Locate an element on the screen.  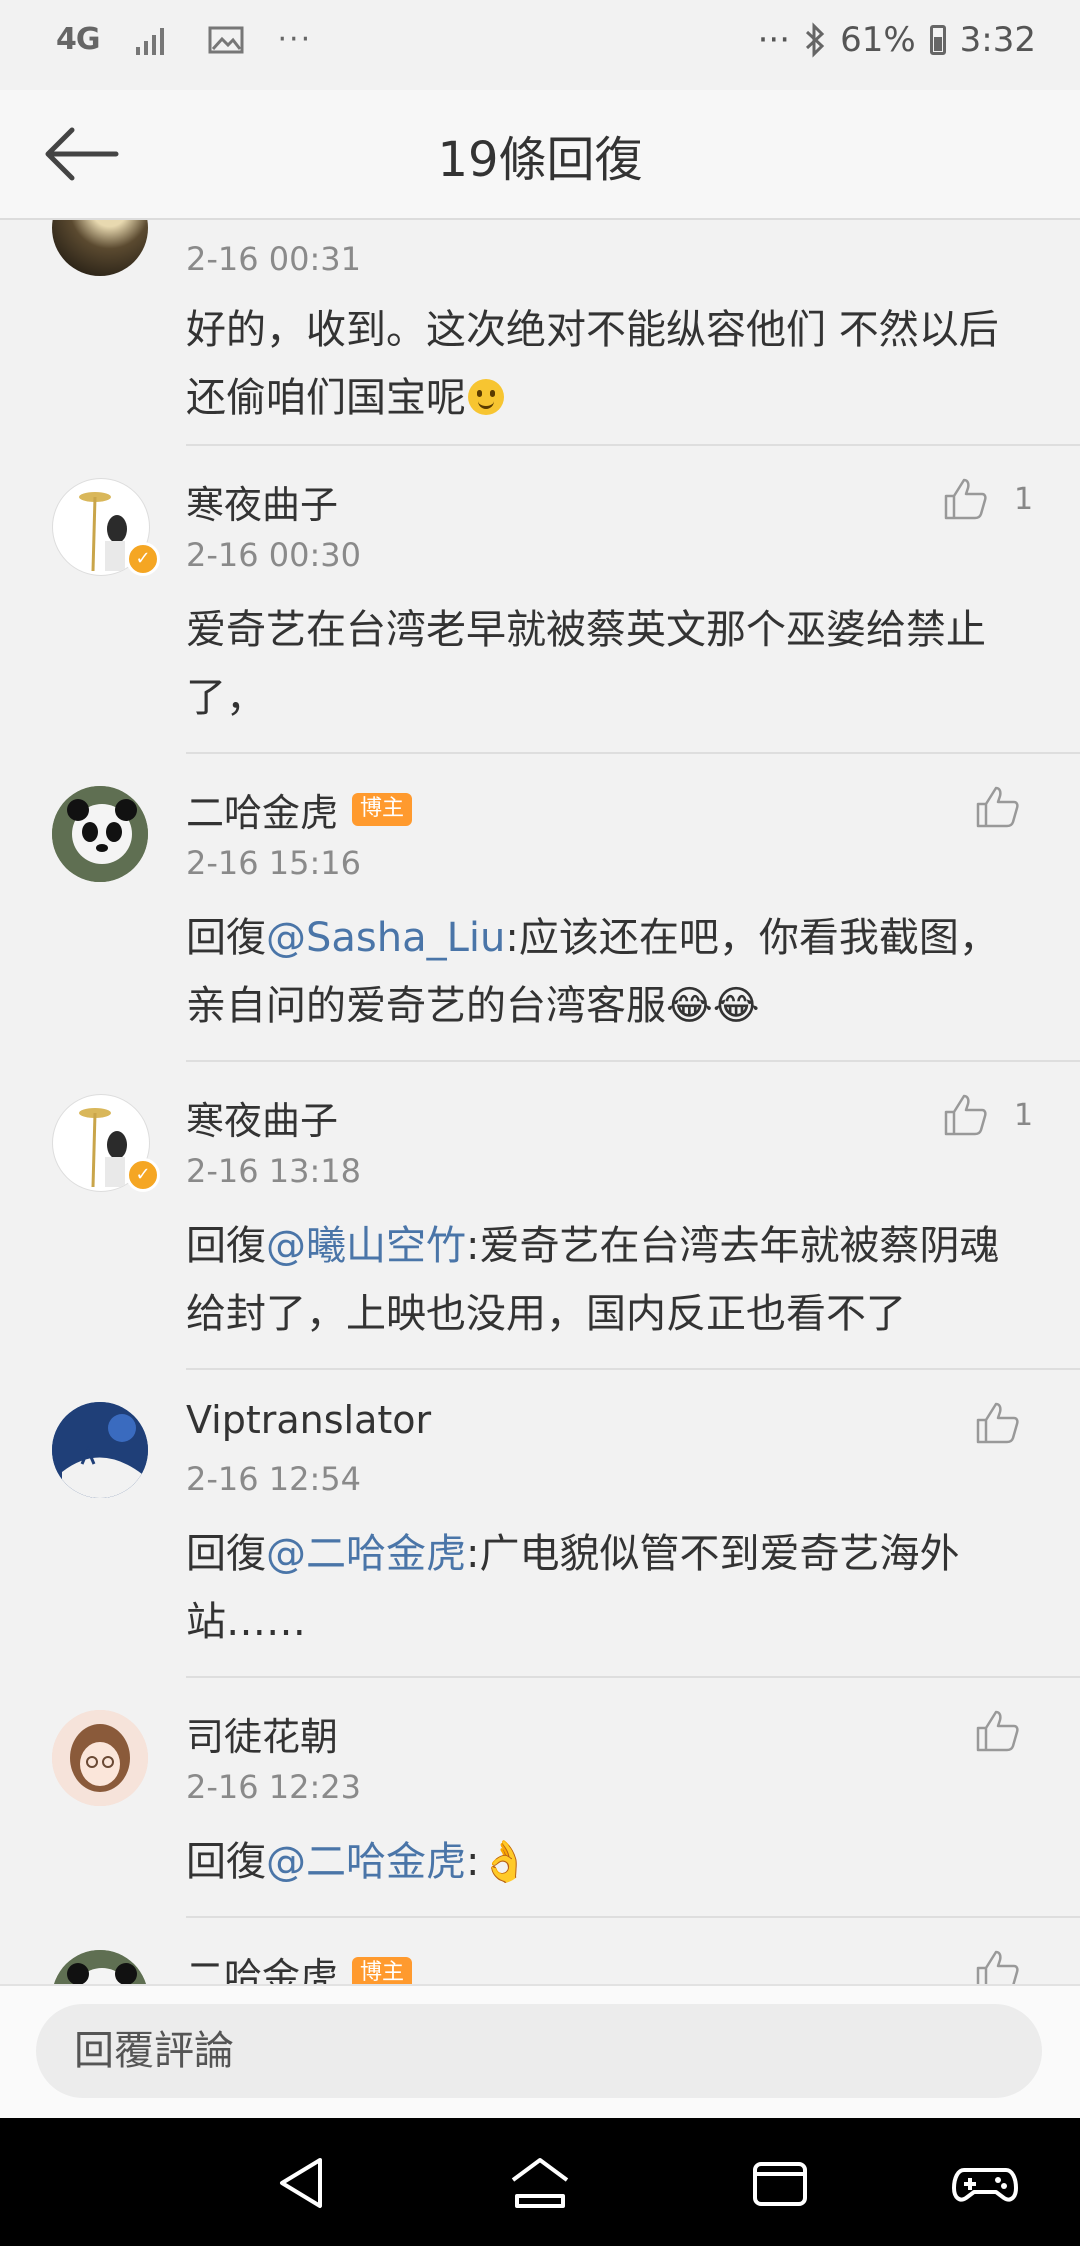
reply-input: 回覆評論 is located at coordinates (539, 2051).